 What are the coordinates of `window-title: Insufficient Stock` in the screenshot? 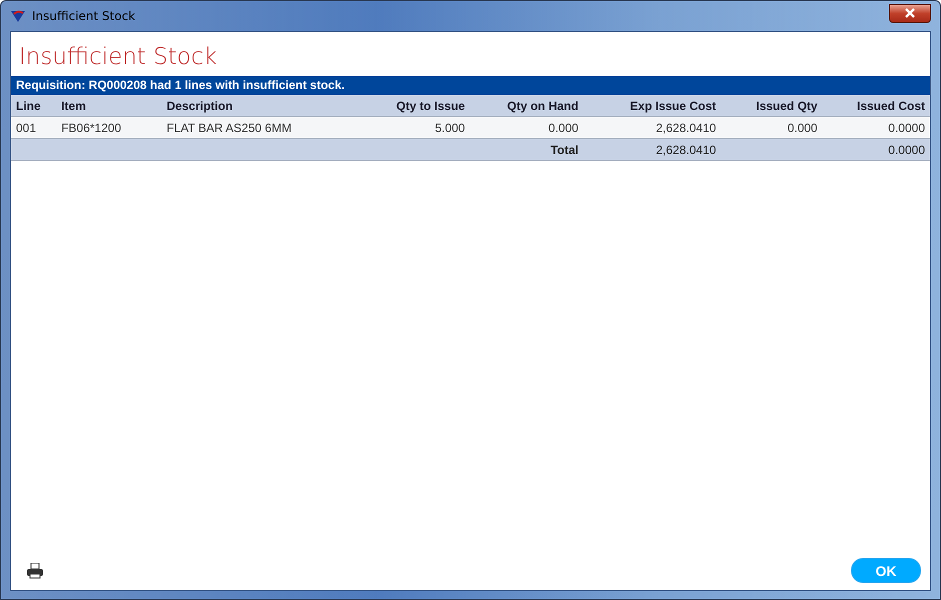 It's located at (84, 16).